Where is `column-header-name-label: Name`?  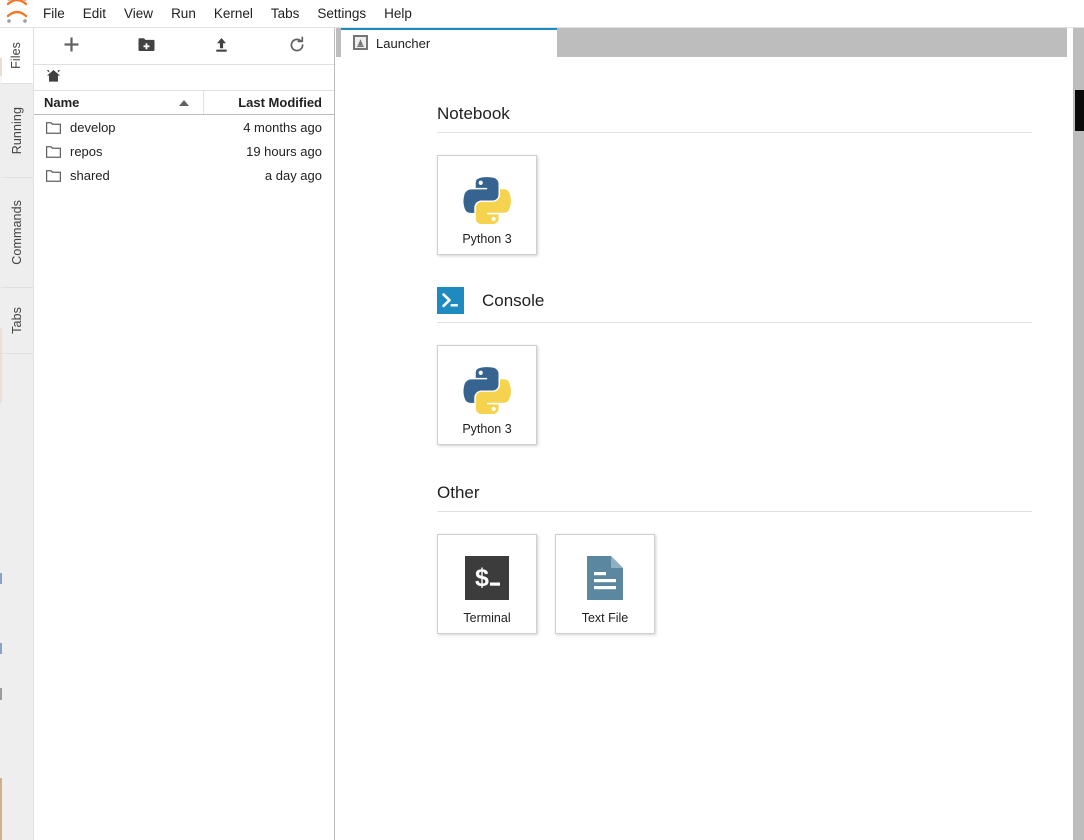
column-header-name-label: Name is located at coordinates (62, 102).